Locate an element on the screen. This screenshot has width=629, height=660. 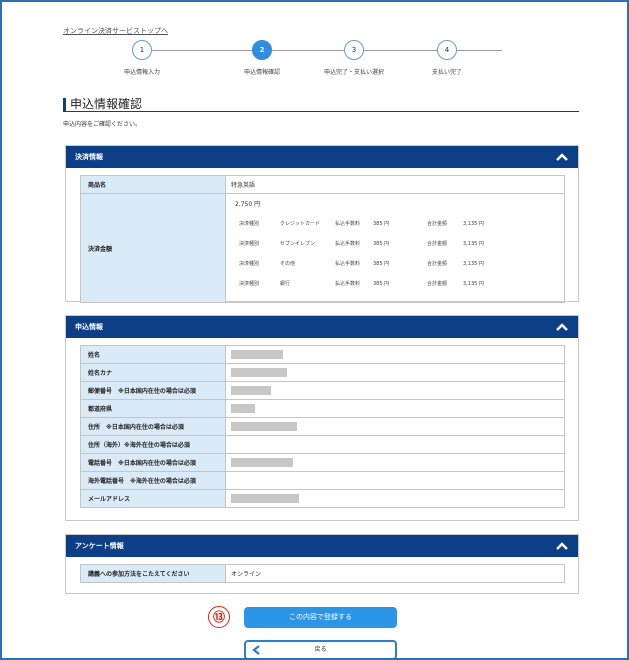
survey-section: アンケート情報 講義への参加方法をこたえてください オンライン is located at coordinates (322, 564).